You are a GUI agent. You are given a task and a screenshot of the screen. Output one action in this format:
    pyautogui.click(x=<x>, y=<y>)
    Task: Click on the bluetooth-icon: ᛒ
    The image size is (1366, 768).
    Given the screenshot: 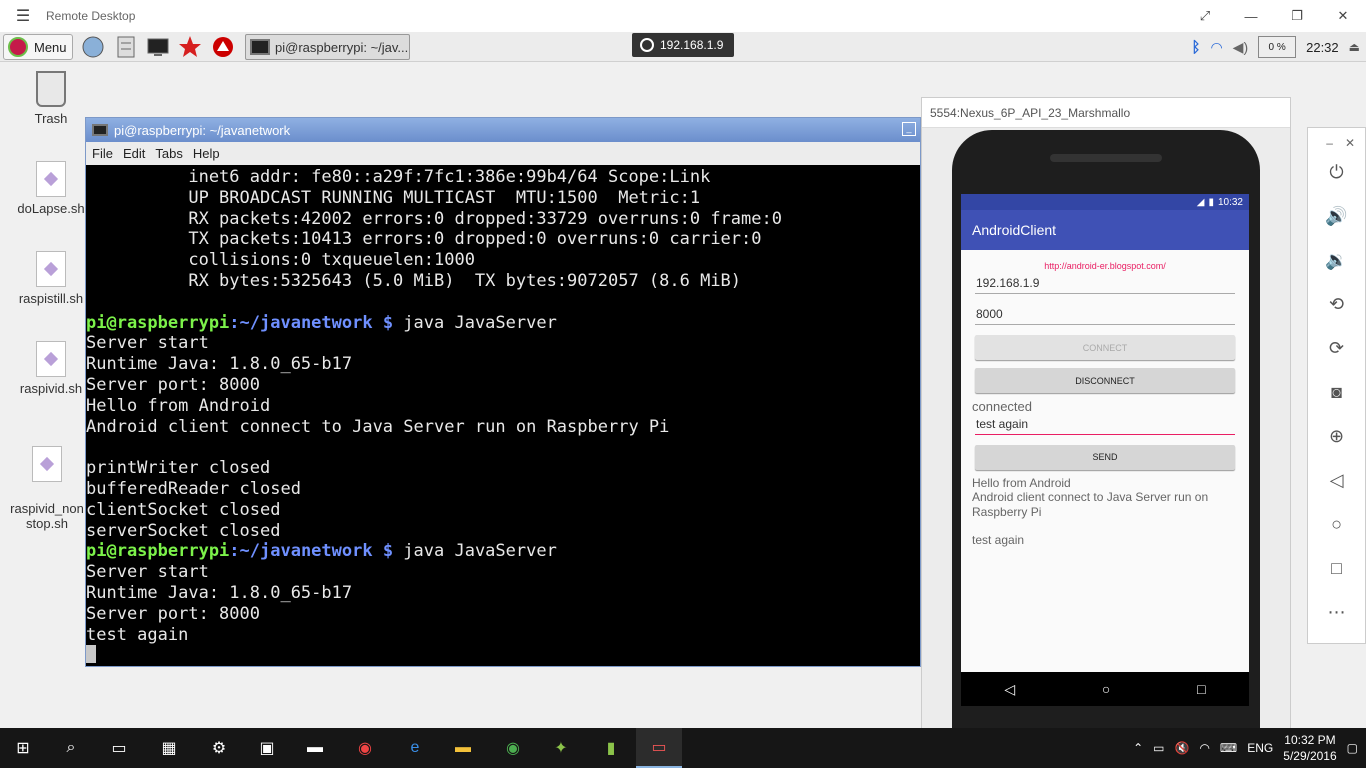 What is the action you would take?
    pyautogui.click(x=1195, y=47)
    